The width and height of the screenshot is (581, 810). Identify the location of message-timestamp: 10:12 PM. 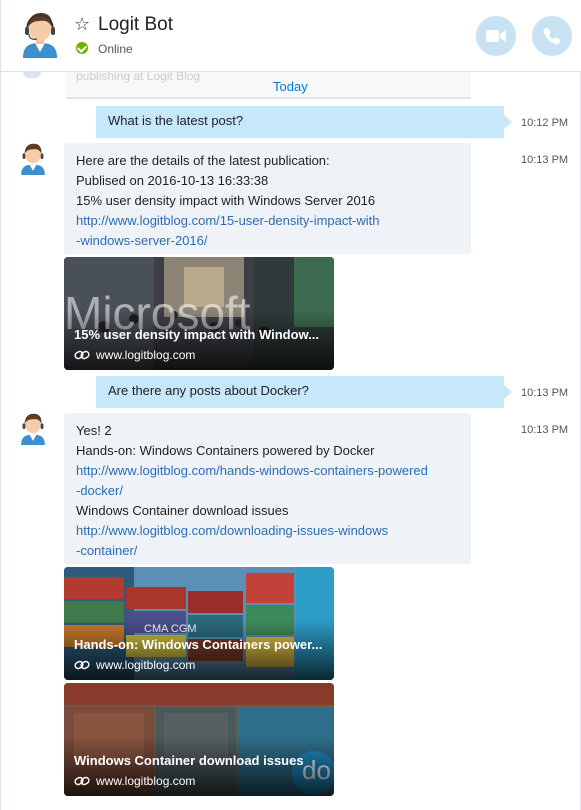
(545, 123).